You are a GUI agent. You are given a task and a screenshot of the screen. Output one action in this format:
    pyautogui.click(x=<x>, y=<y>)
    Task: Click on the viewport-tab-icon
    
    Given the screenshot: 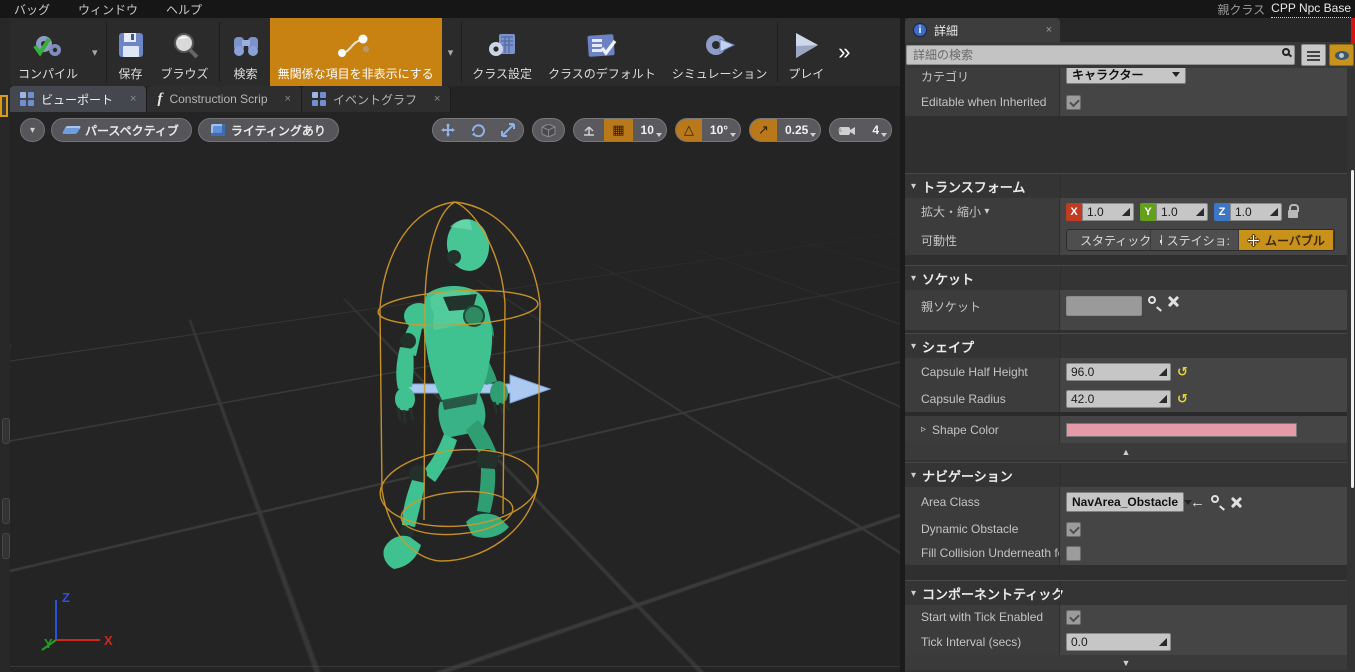 What is the action you would take?
    pyautogui.click(x=27, y=99)
    